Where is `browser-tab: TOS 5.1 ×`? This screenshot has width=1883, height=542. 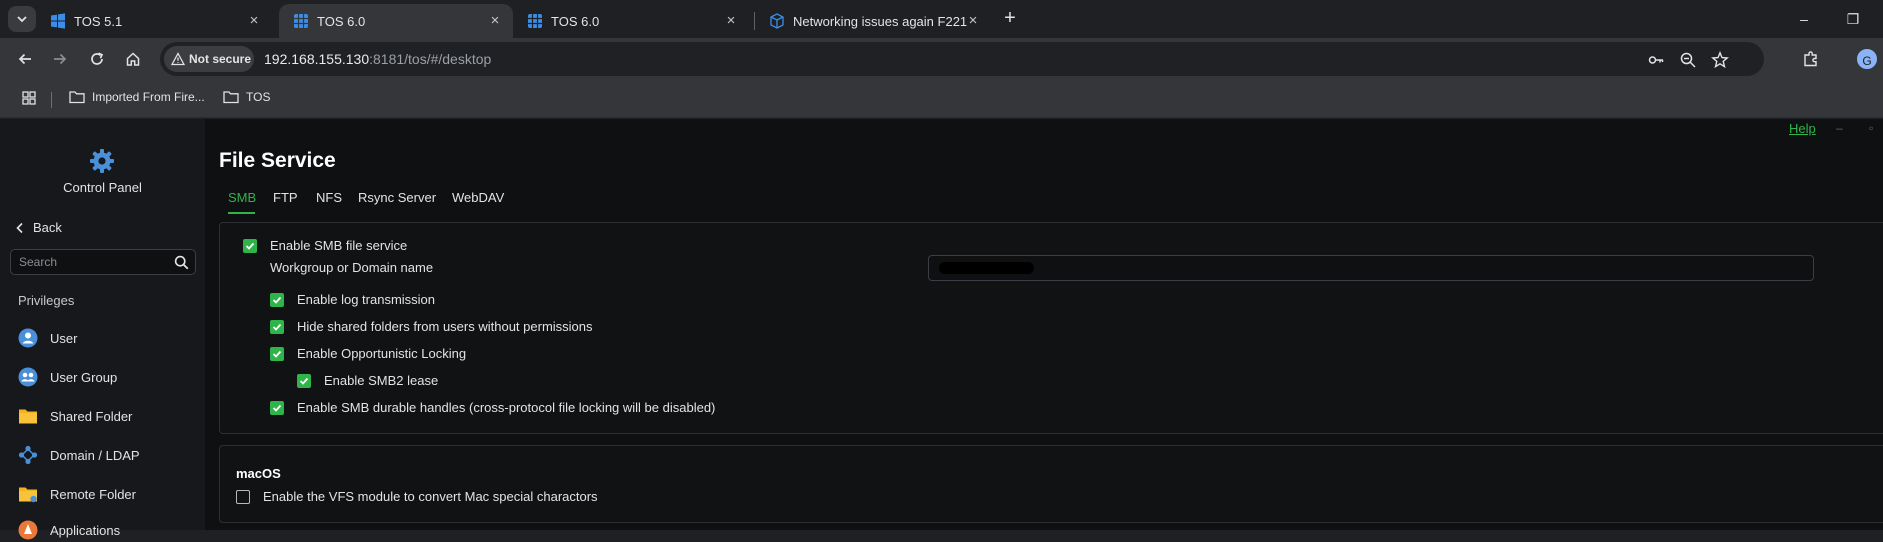 browser-tab: TOS 5.1 × is located at coordinates (154, 21).